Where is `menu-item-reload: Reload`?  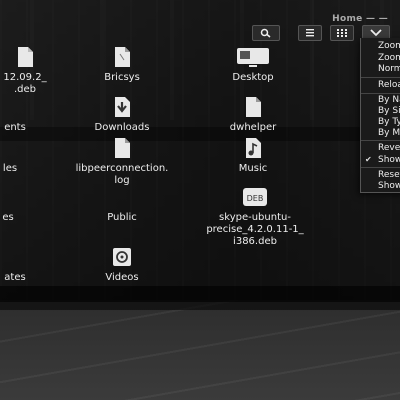 menu-item-reload: Reload is located at coordinates (389, 85).